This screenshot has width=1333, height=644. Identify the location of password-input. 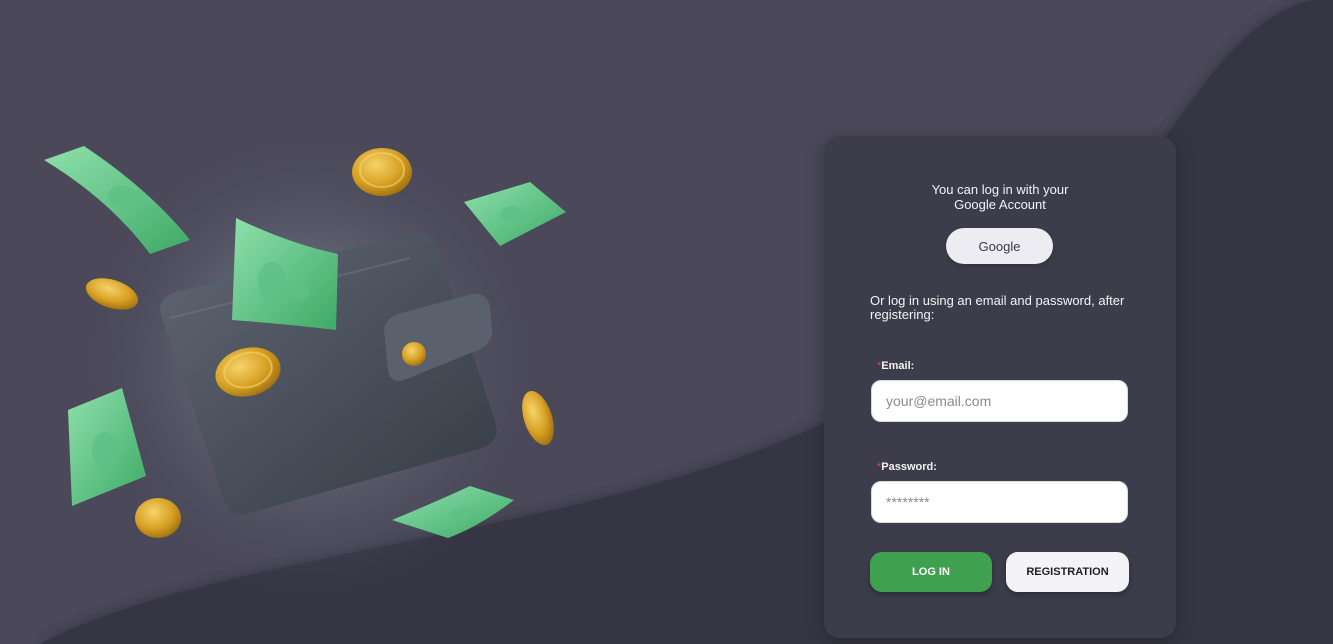
(999, 502).